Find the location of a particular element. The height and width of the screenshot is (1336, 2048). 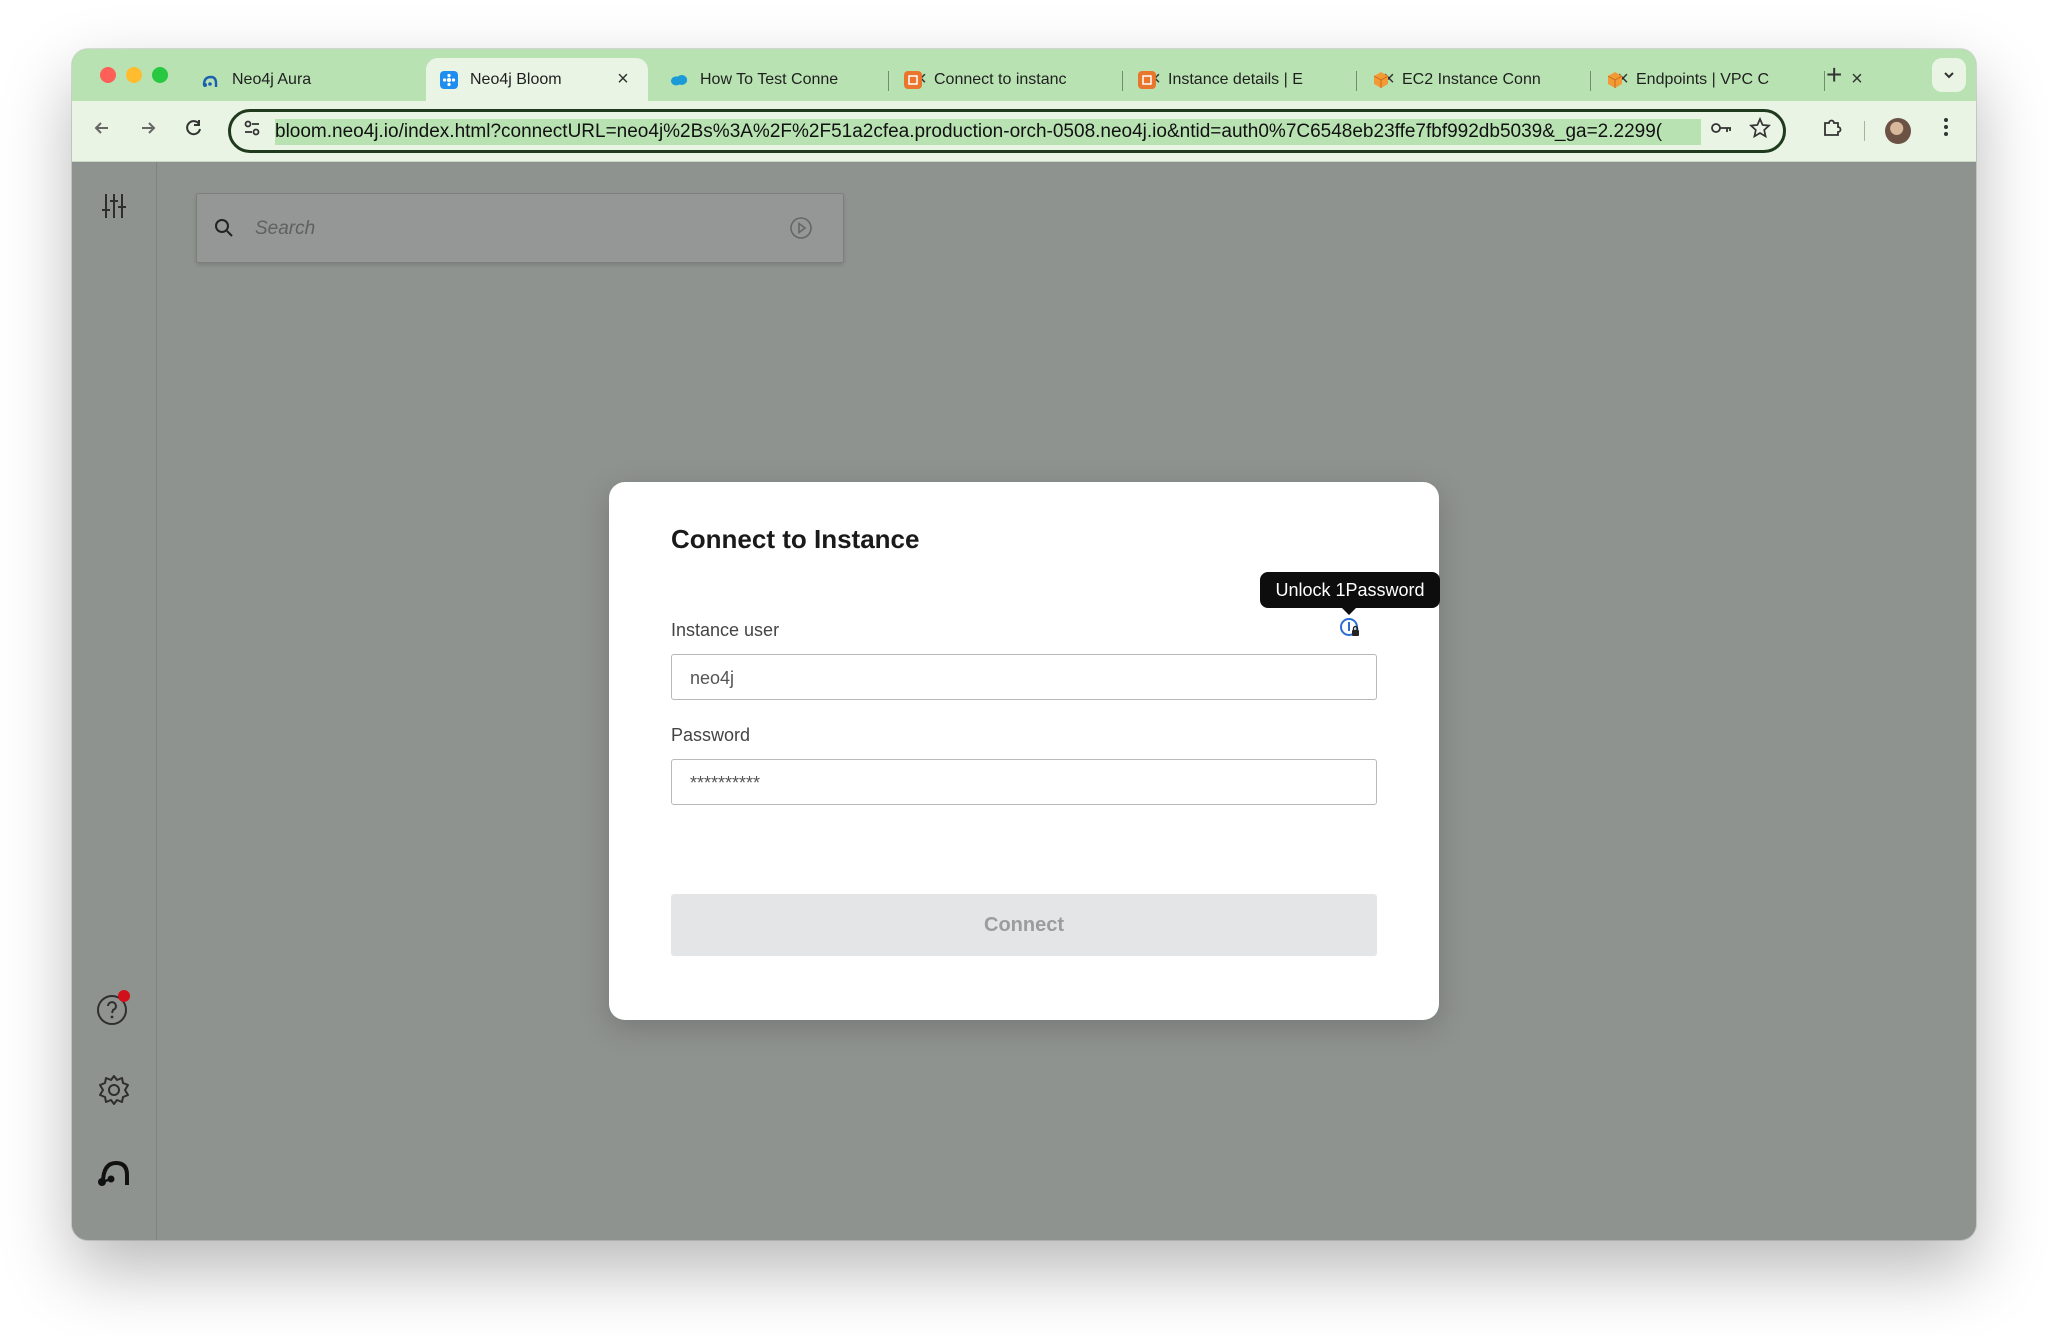

run-play-icon is located at coordinates (801, 230).